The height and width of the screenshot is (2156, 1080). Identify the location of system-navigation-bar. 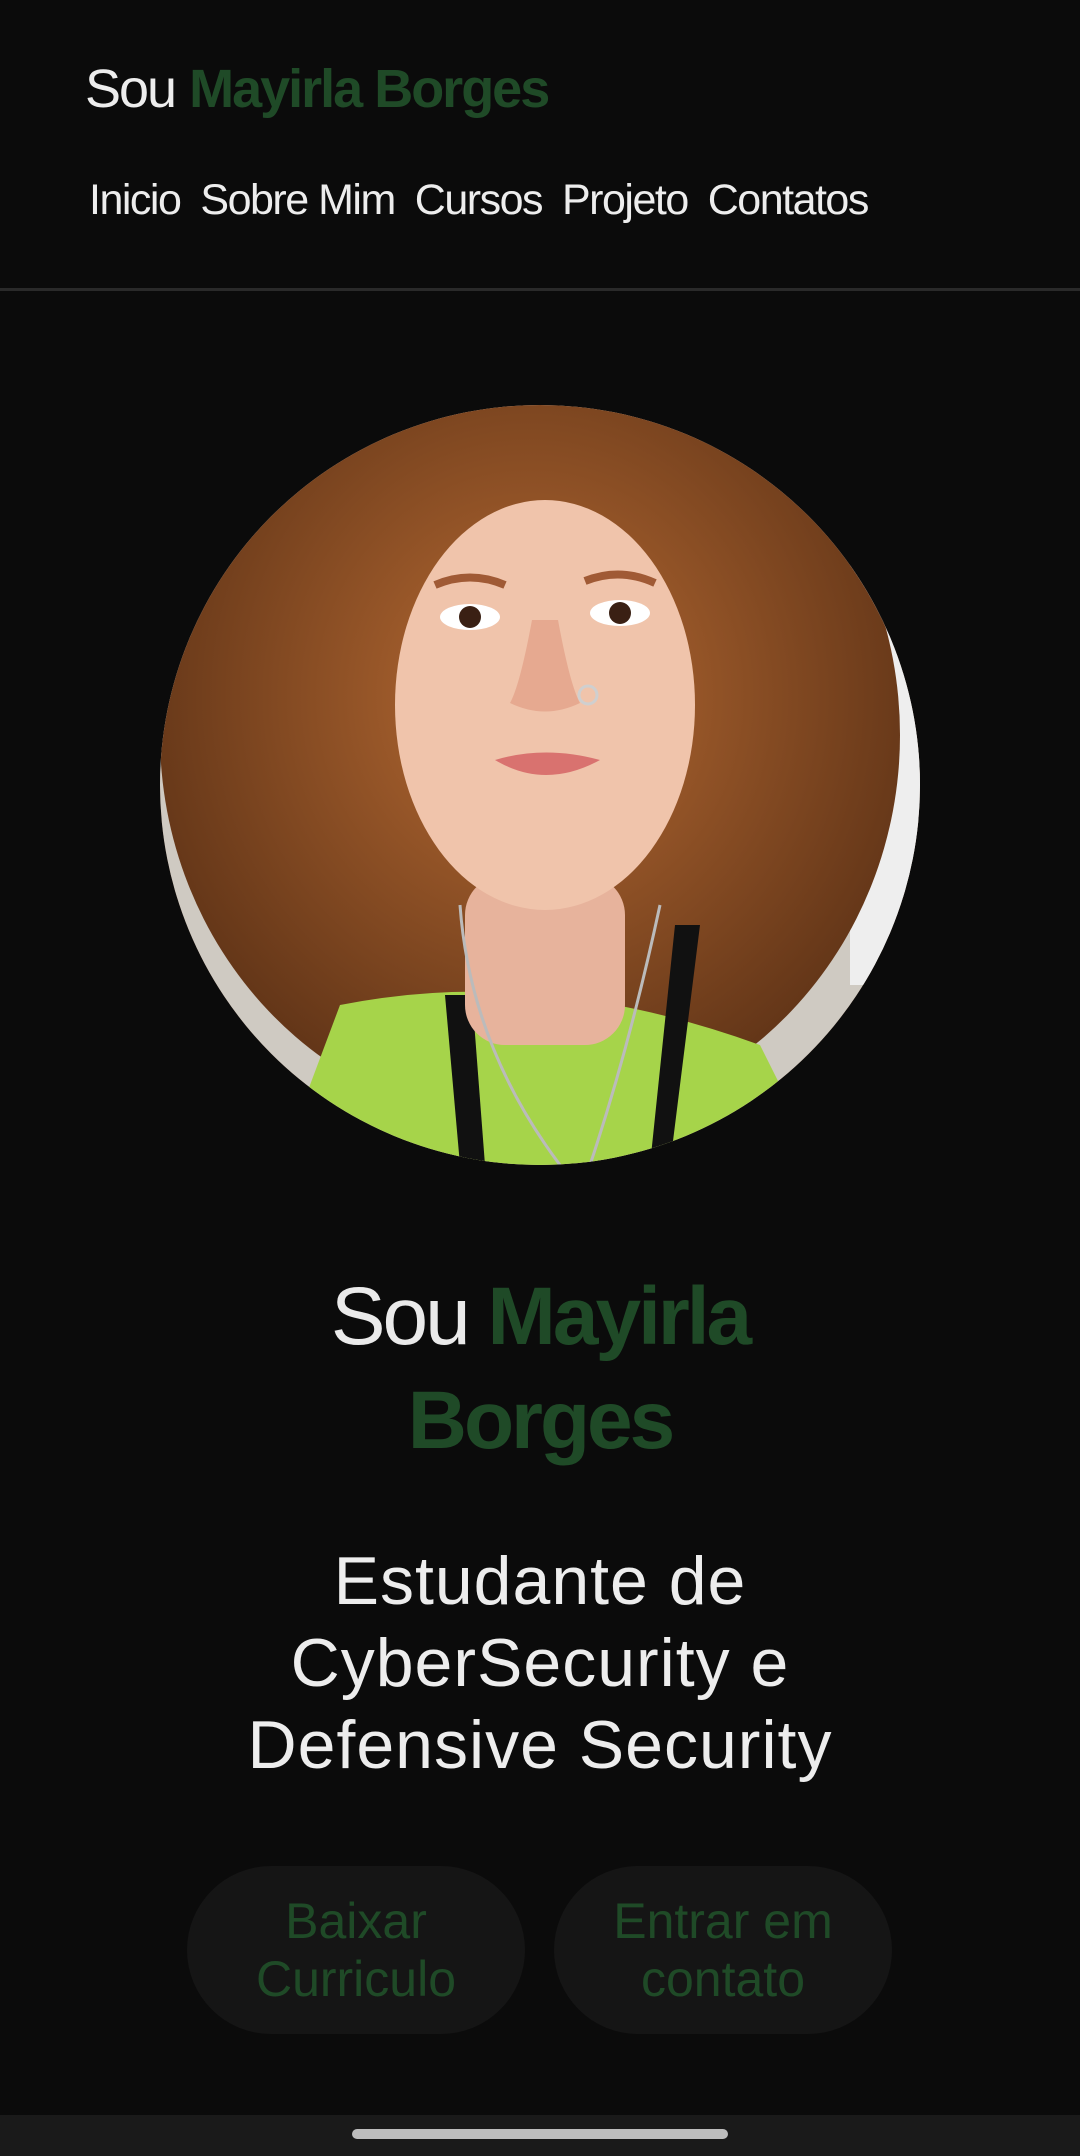
(540, 2135).